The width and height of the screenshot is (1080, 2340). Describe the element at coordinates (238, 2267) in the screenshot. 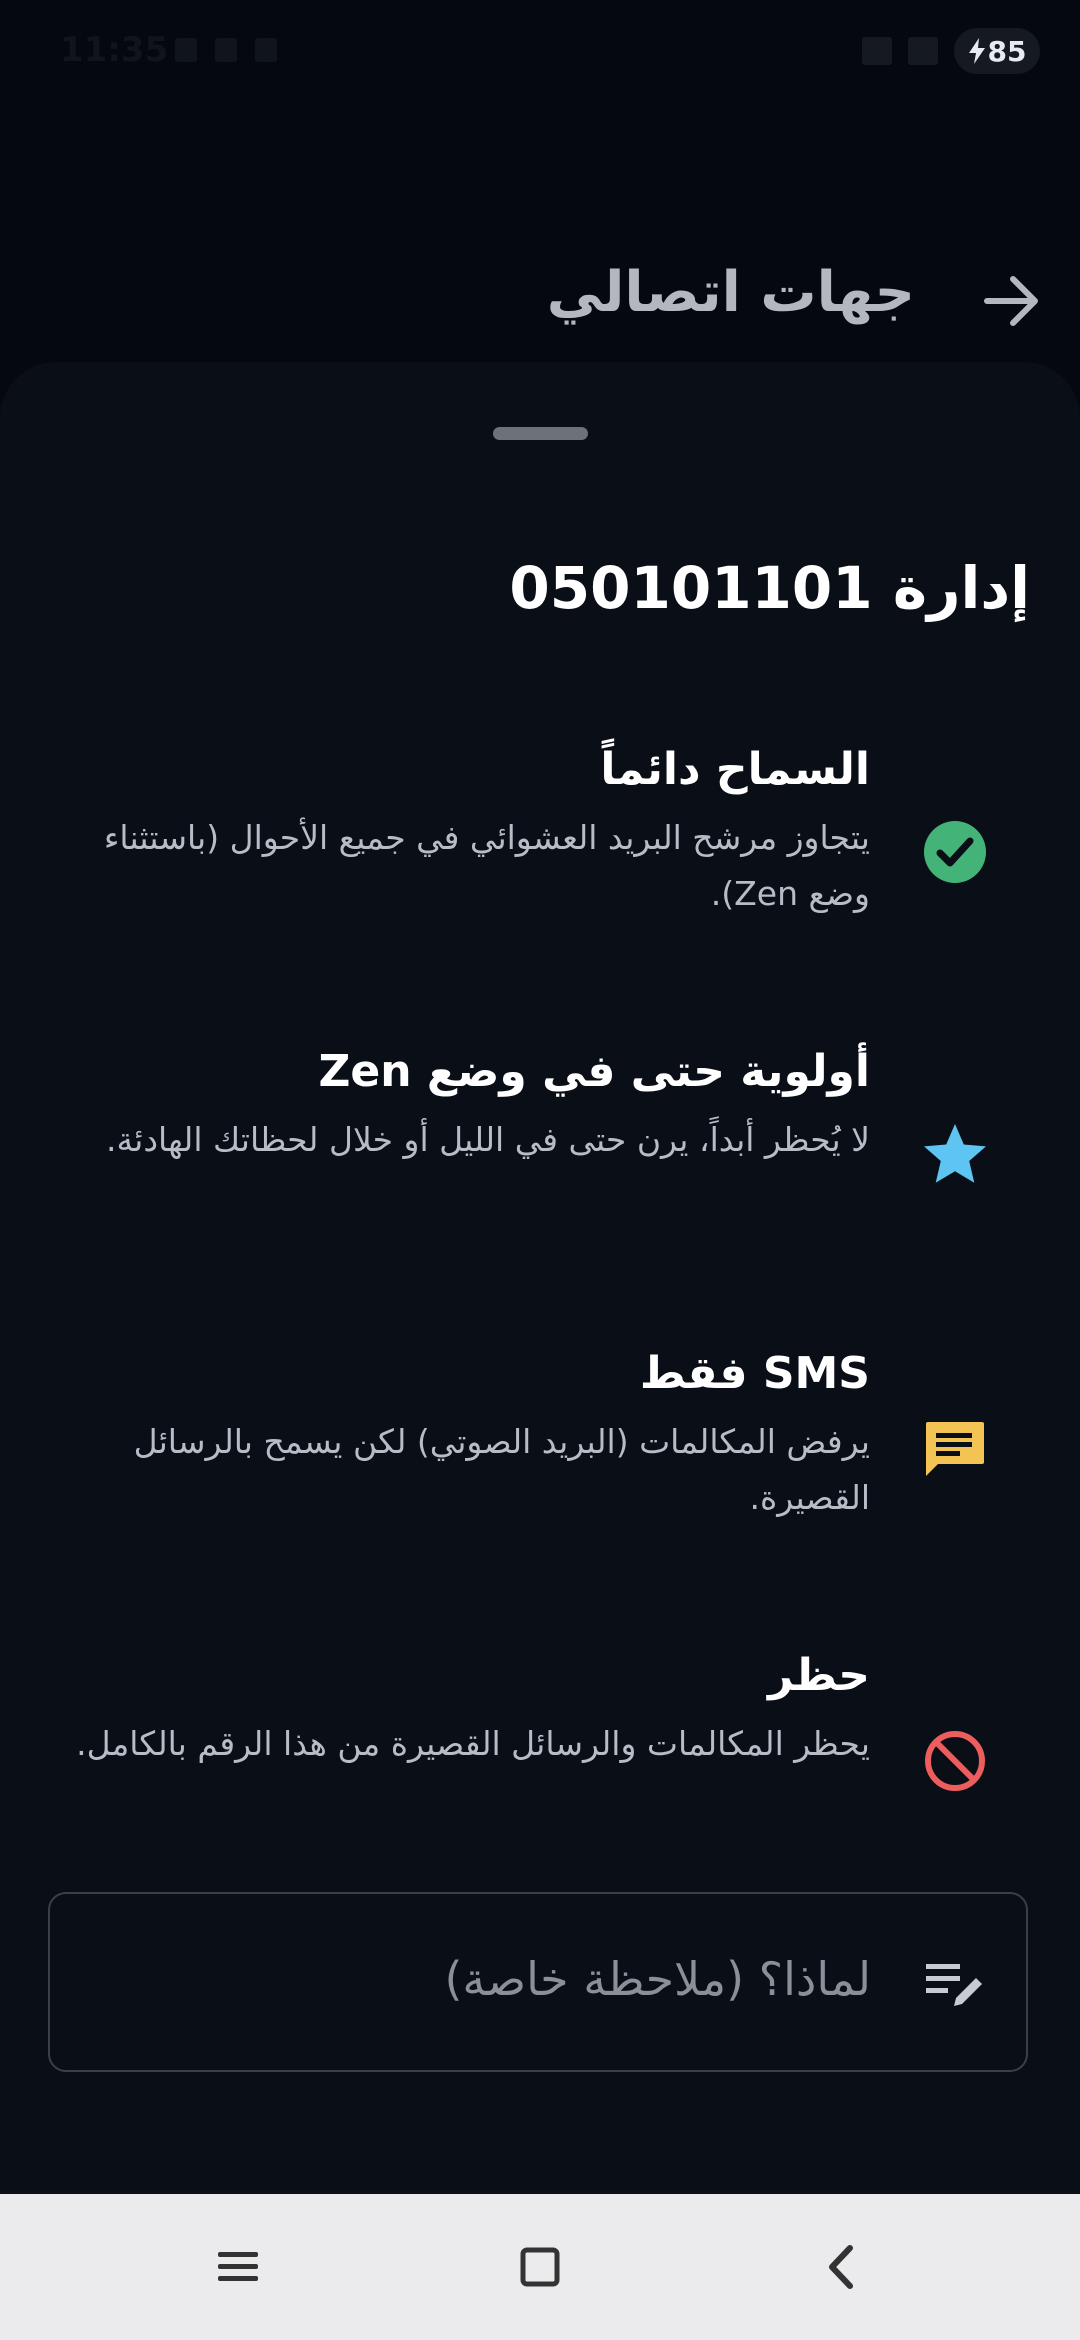

I see `menu-icon` at that location.